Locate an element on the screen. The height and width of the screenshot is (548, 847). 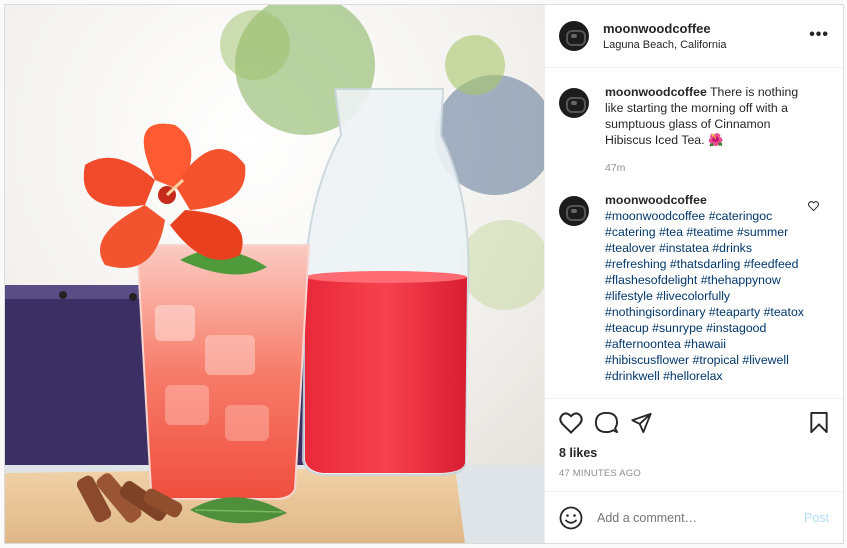
comment-username: moonwoodcoffee is located at coordinates (705, 200).